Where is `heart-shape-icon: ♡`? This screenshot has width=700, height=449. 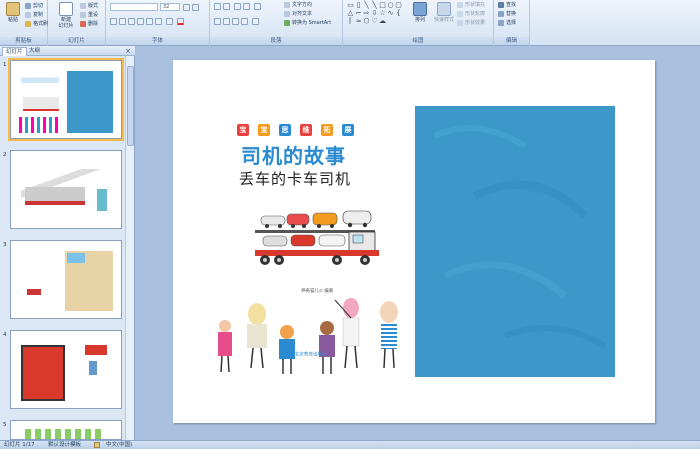 heart-shape-icon: ♡ is located at coordinates (374, 21).